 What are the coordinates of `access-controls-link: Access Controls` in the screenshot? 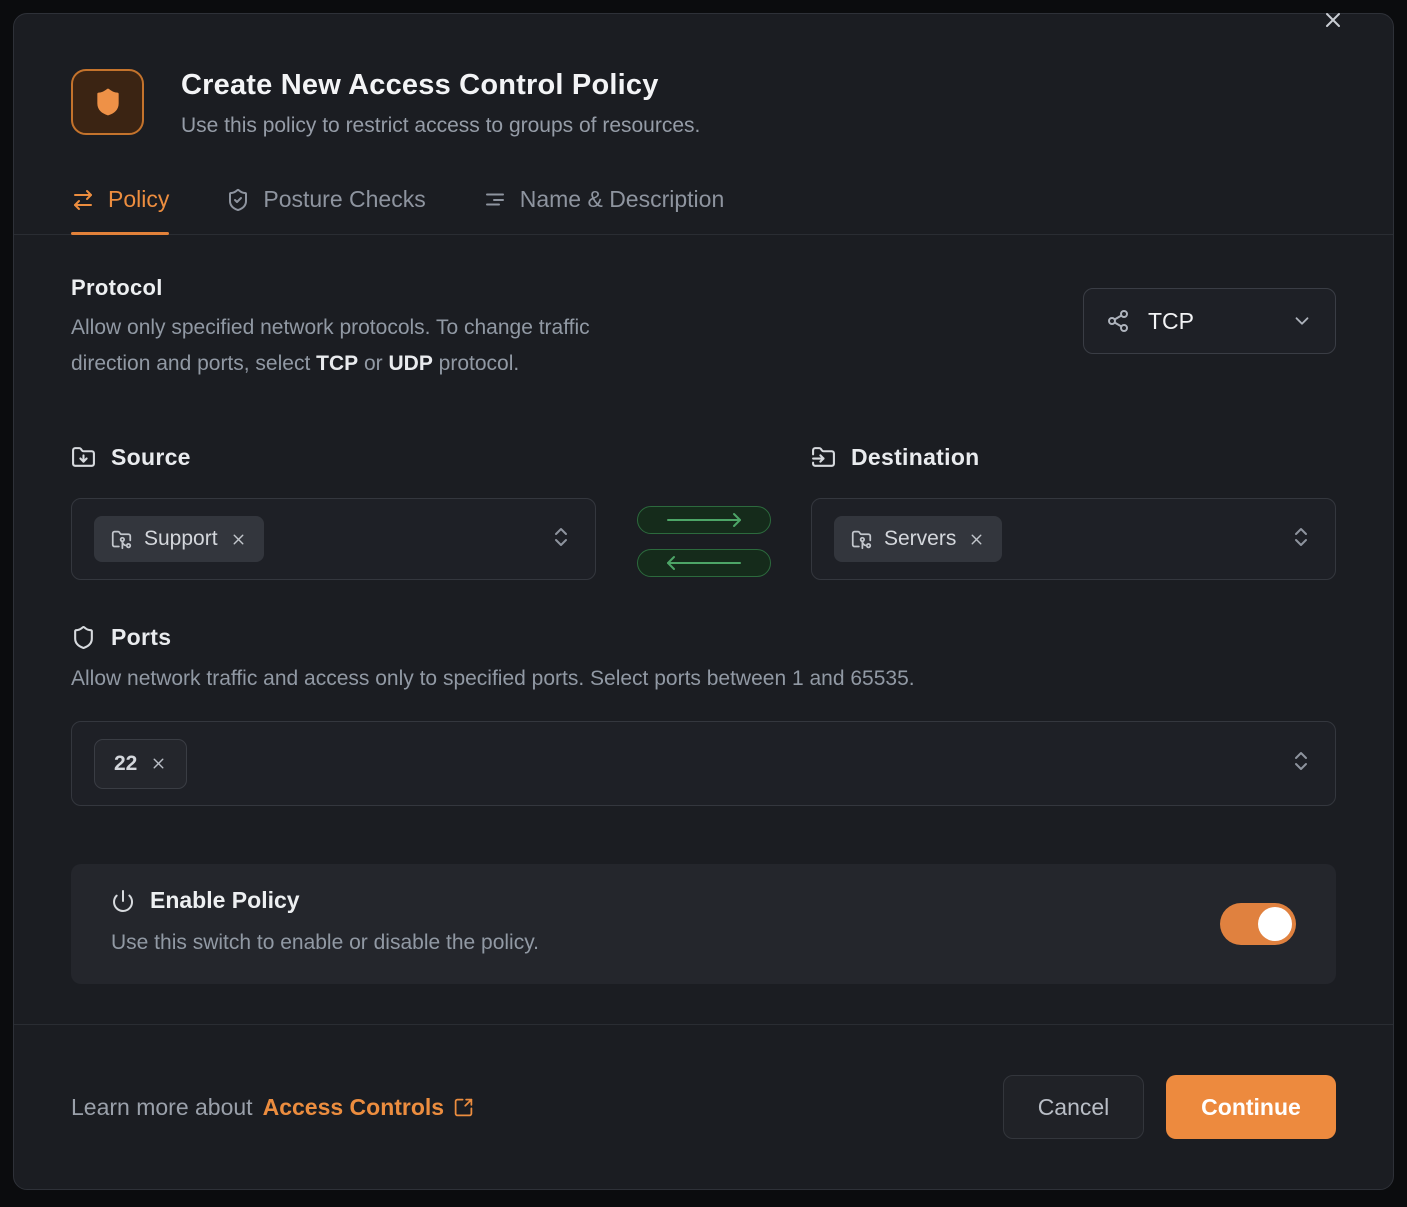 It's located at (369, 1107).